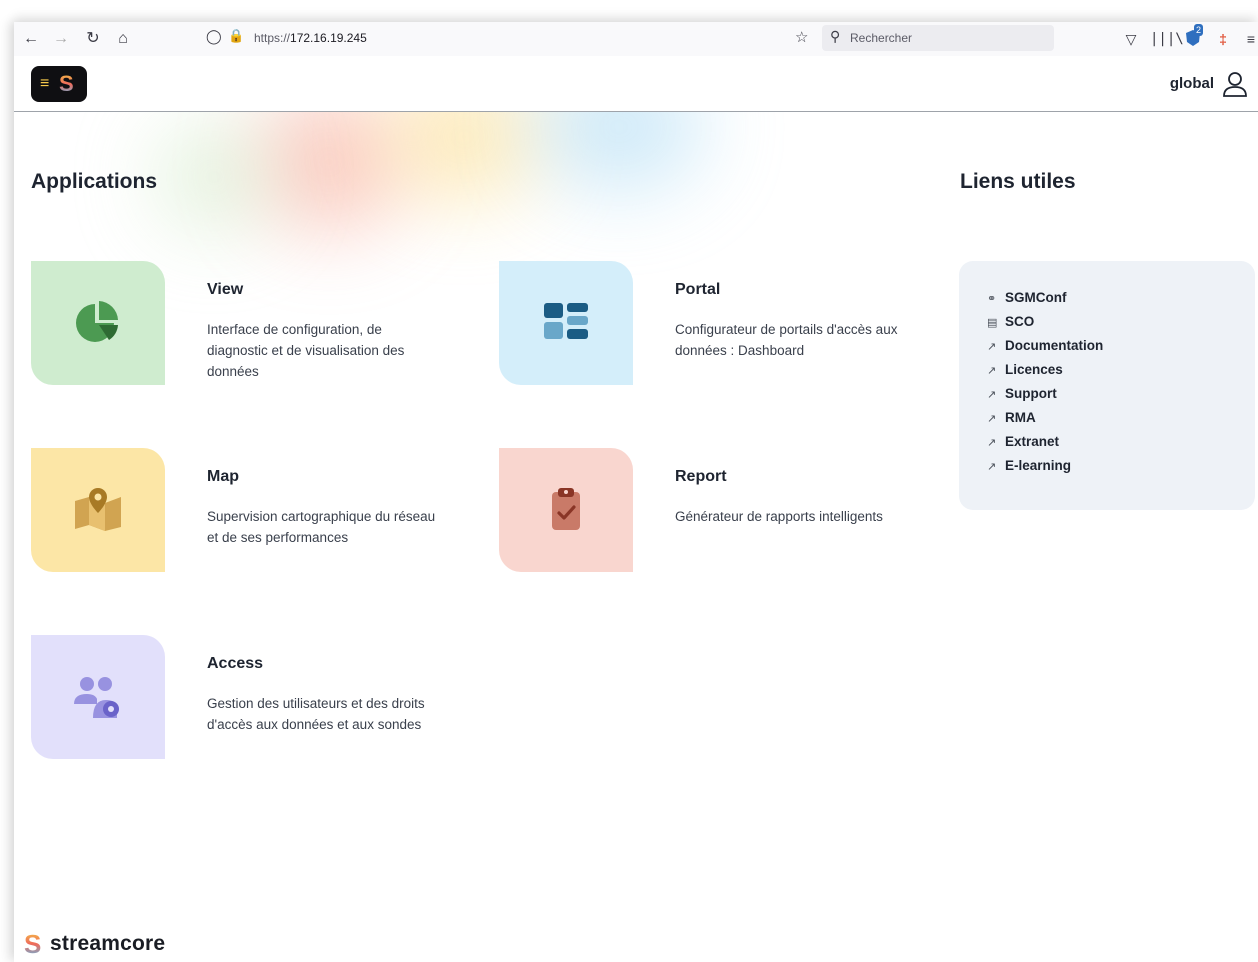  I want to click on dashboard-icon, so click(566, 321).